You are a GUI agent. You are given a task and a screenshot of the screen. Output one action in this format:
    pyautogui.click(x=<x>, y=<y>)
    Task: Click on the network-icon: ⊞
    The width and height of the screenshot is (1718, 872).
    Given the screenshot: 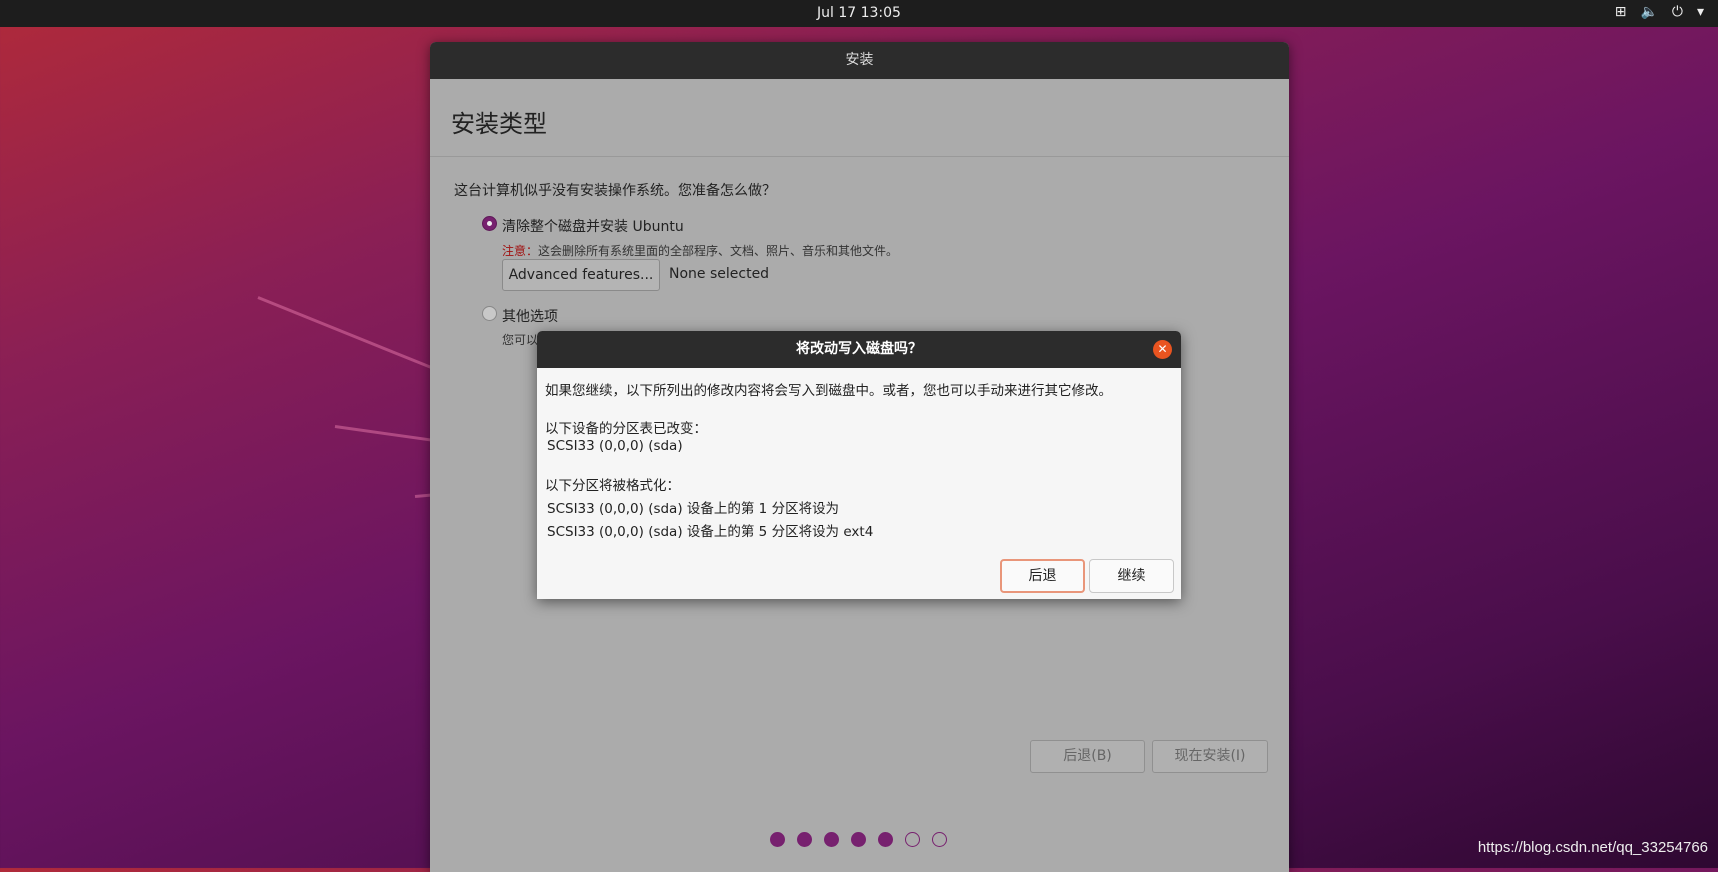 What is the action you would take?
    pyautogui.click(x=1621, y=12)
    